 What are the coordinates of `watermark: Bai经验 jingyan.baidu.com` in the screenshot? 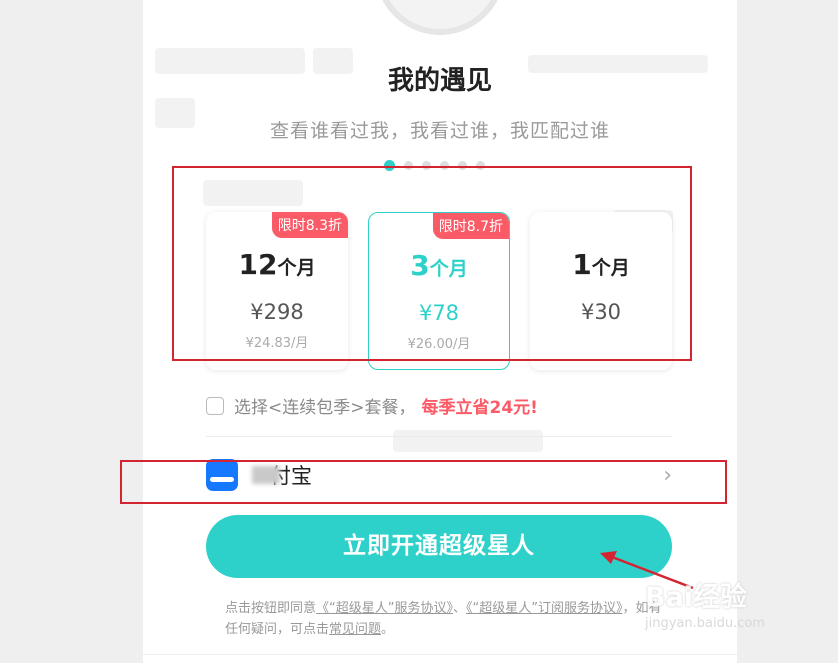 It's located at (705, 603).